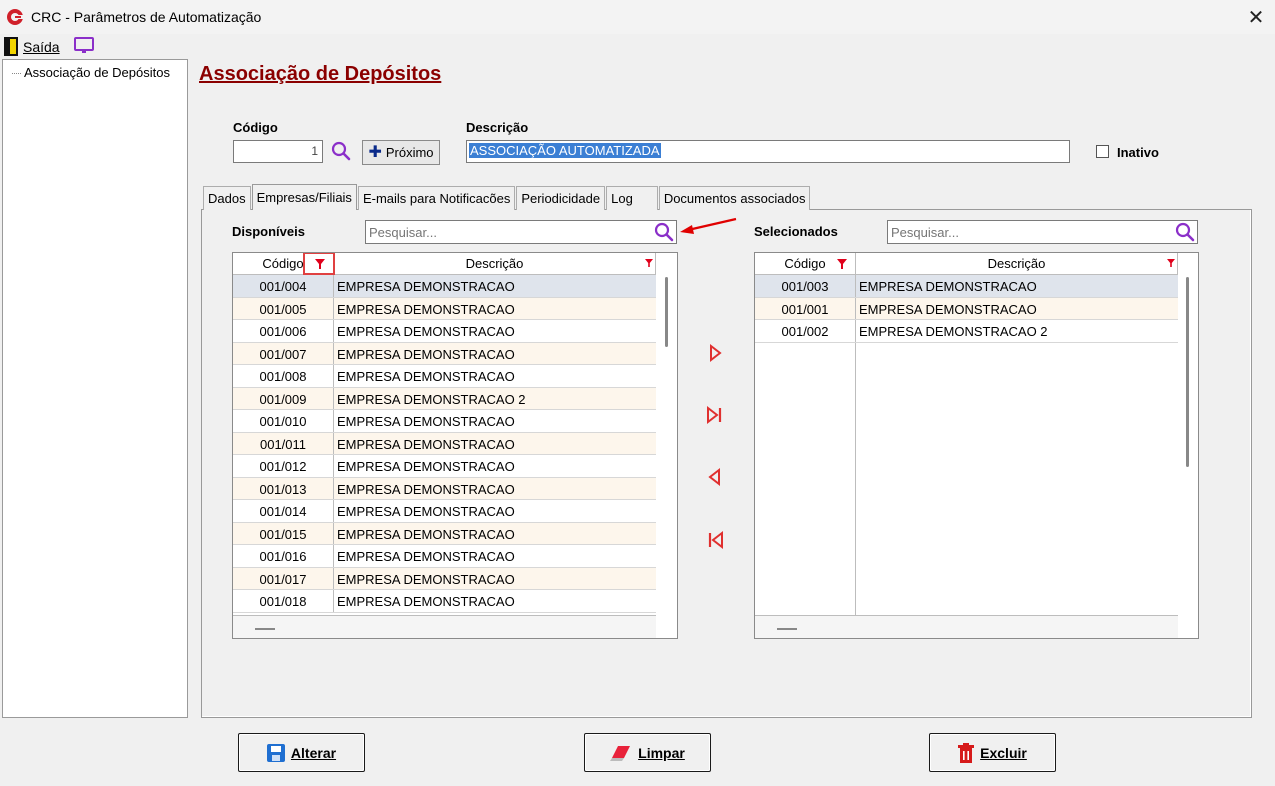 This screenshot has height=786, width=1275. I want to click on tab-emails-notificacoes: E-mails para Notificacões, so click(436, 198).